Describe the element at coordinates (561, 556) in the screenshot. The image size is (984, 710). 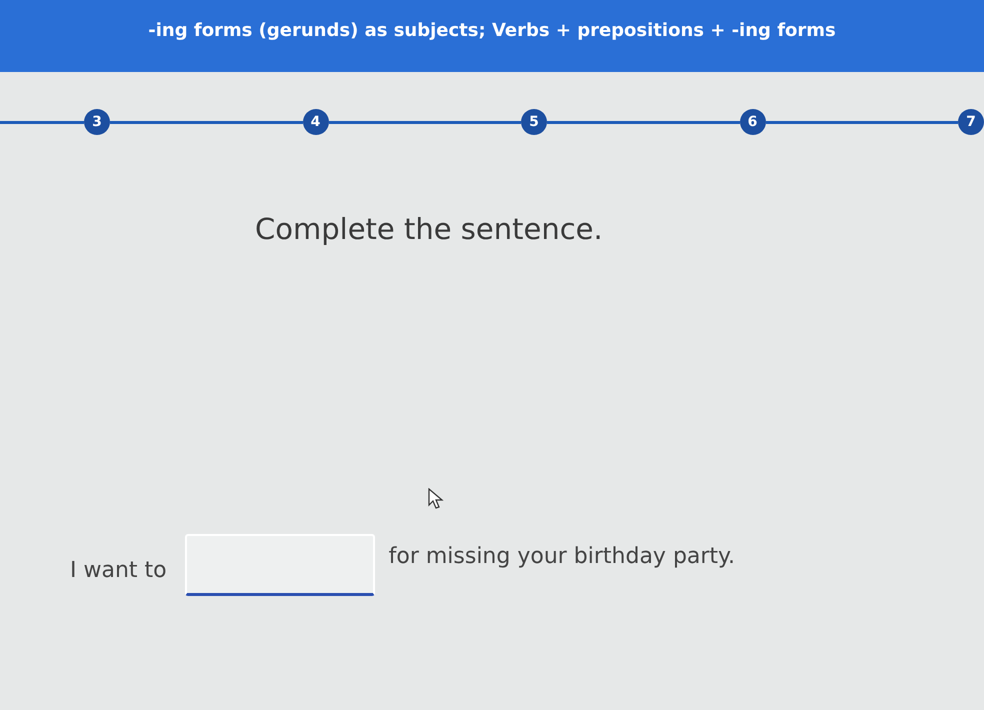
I see `sentence-text: for missing your birthday party.` at that location.